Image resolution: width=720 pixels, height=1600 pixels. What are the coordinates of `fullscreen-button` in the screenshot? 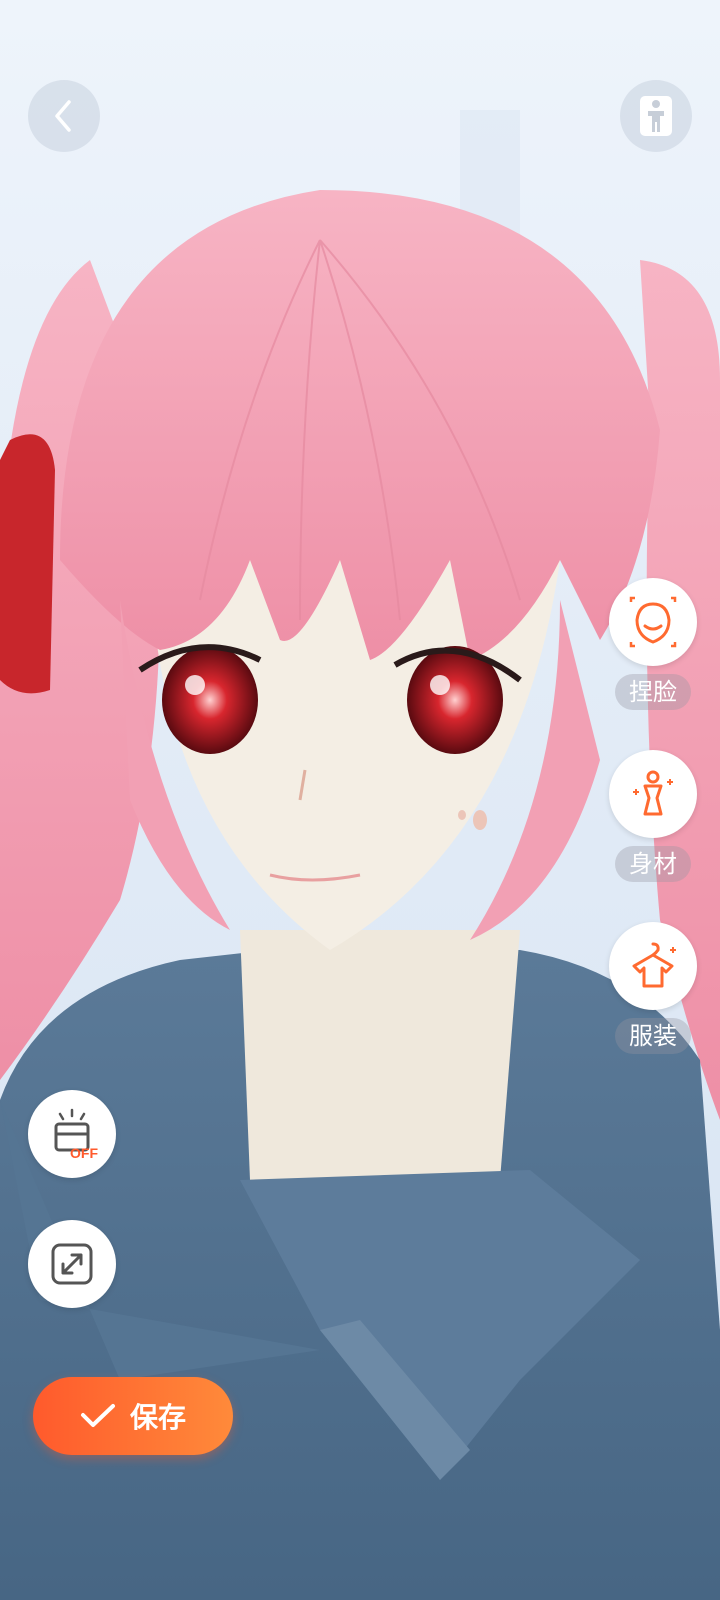 It's located at (72, 1264).